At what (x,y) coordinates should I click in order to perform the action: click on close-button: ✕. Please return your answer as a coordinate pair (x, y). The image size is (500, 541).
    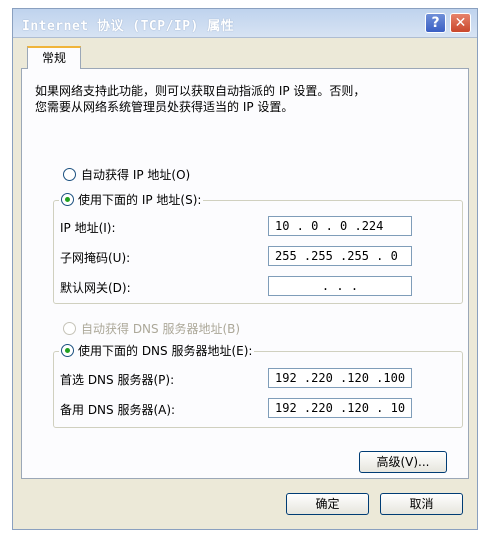
    Looking at the image, I should click on (460, 23).